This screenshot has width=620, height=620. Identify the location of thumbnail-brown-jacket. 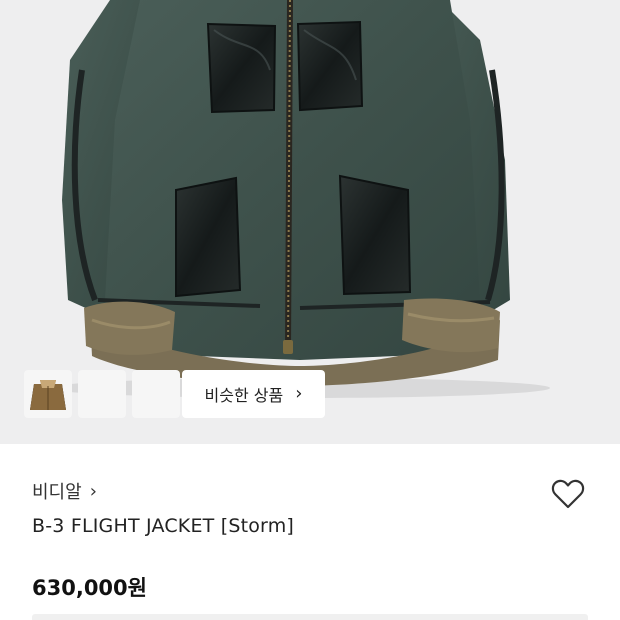
(105, 394).